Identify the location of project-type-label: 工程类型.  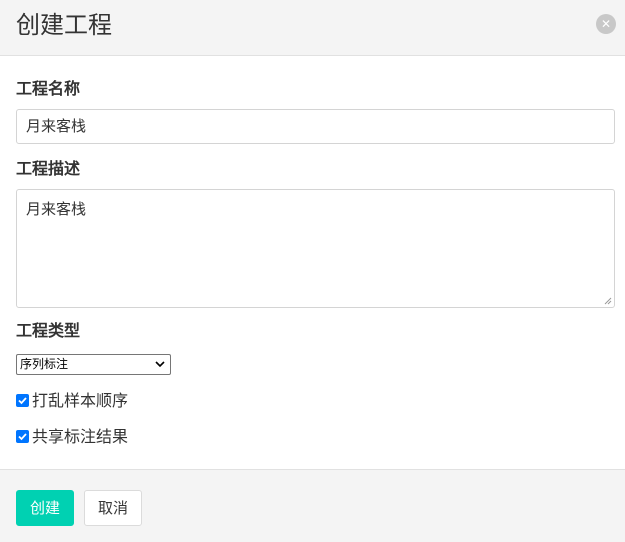
(48, 330).